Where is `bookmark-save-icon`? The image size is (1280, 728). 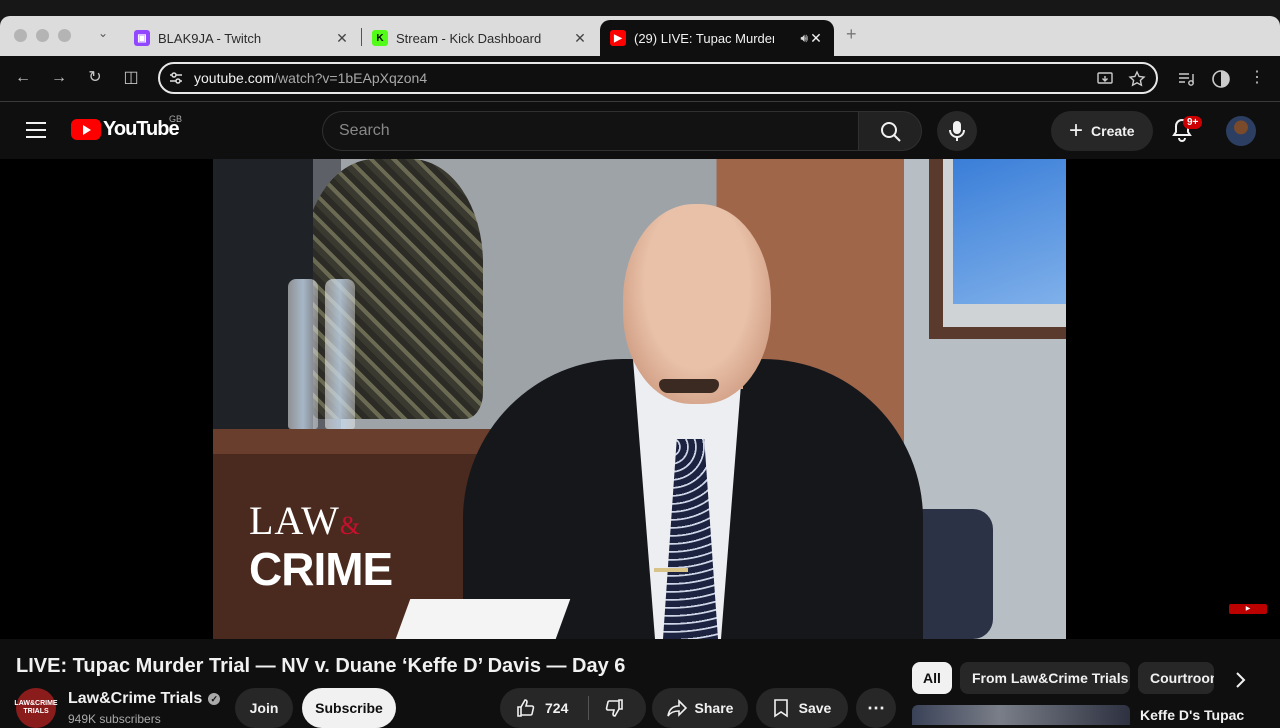 bookmark-save-icon is located at coordinates (780, 708).